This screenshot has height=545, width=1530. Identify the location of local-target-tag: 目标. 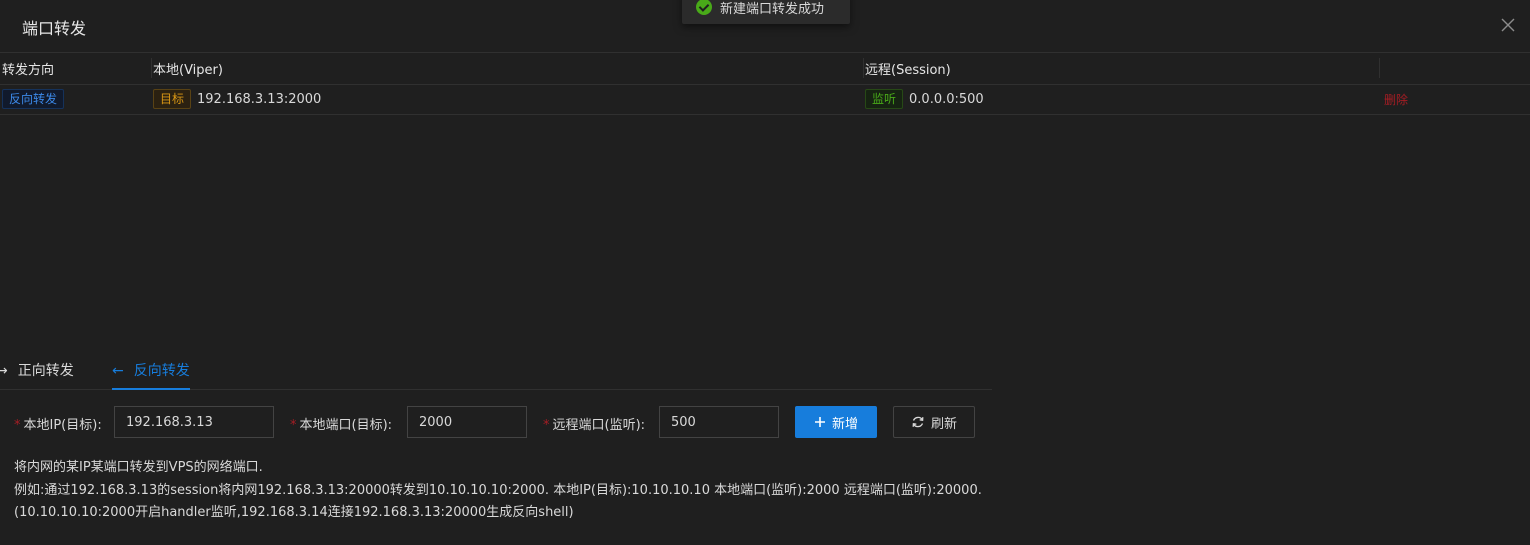
(172, 99).